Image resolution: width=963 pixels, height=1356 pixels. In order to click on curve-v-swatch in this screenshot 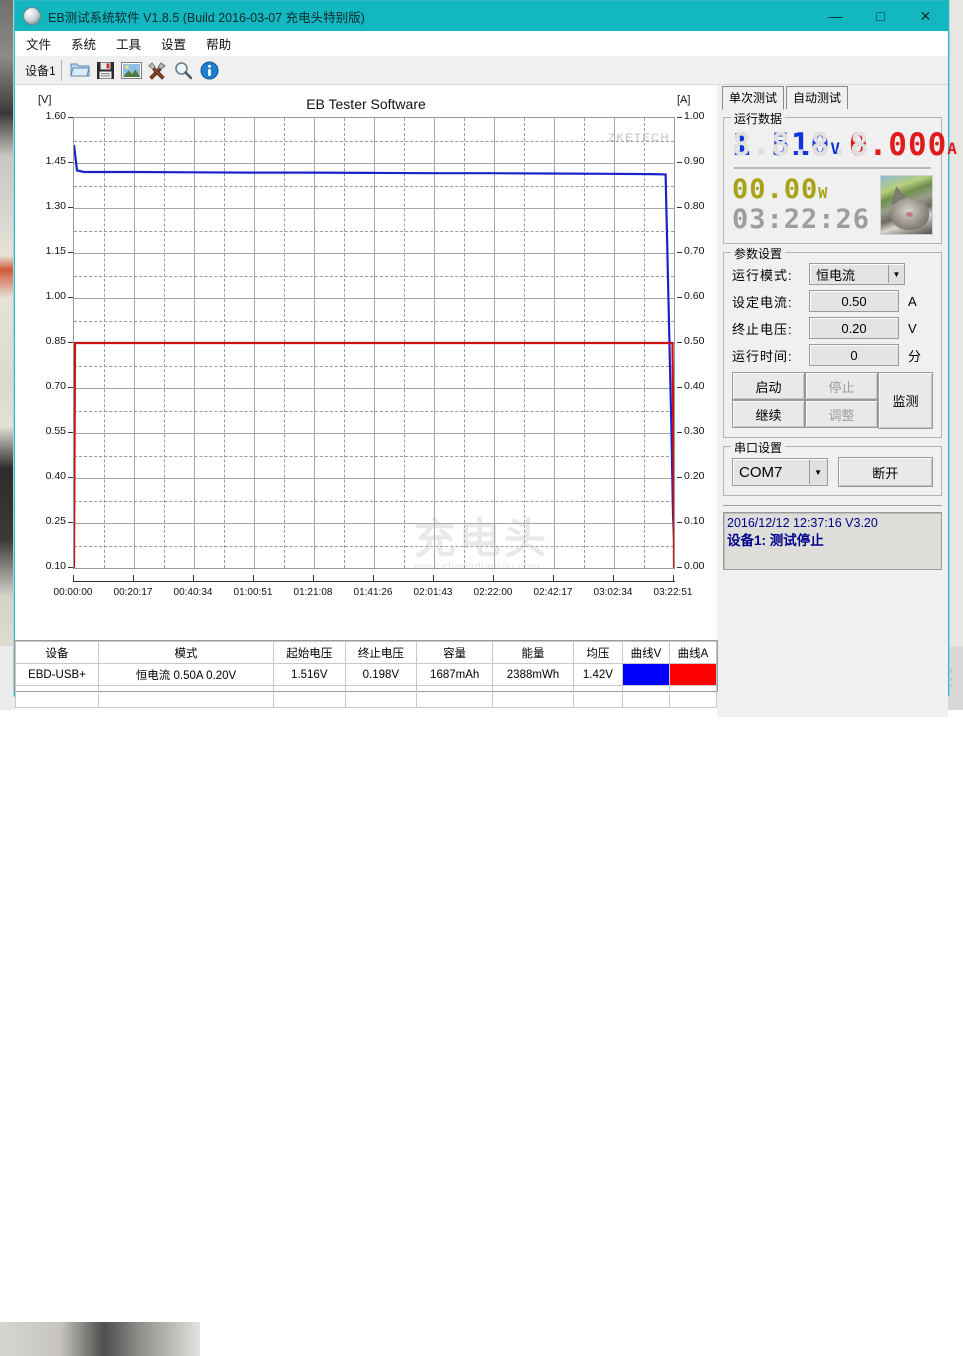, I will do `click(646, 675)`.